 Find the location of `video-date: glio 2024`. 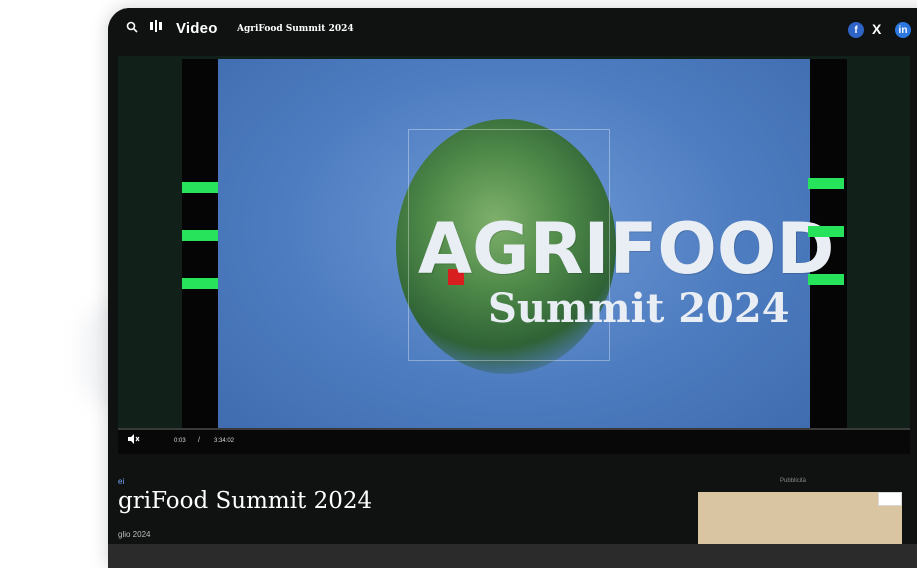

video-date: glio 2024 is located at coordinates (134, 534).